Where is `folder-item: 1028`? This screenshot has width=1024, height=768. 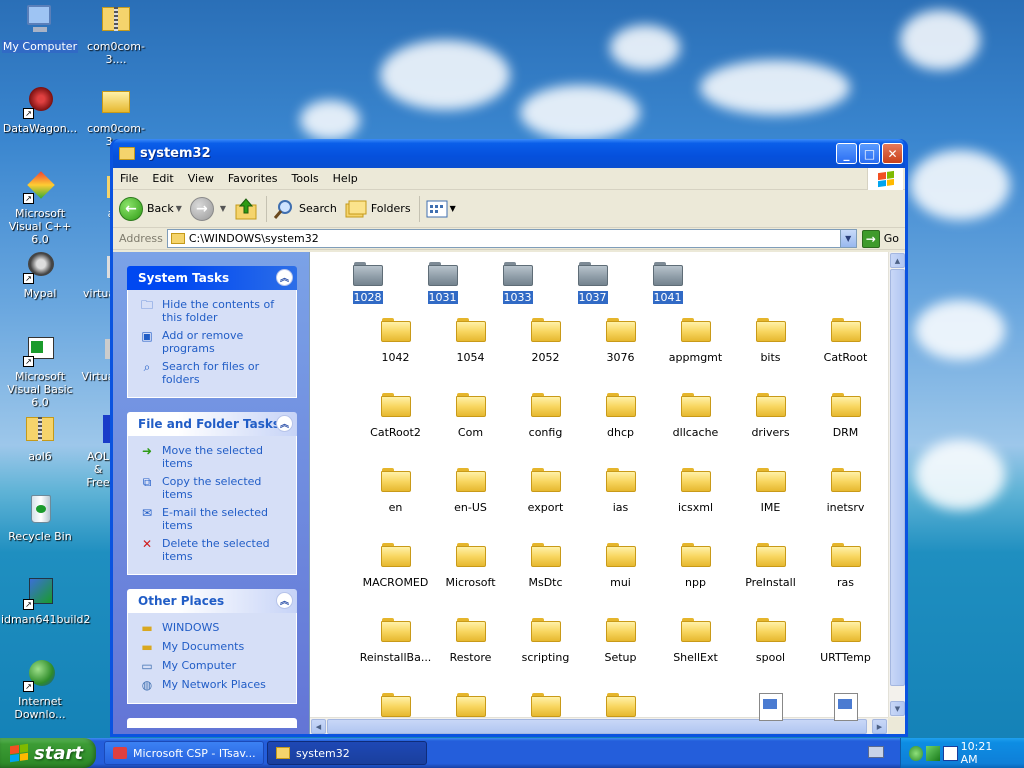 folder-item: 1028 is located at coordinates (367, 284).